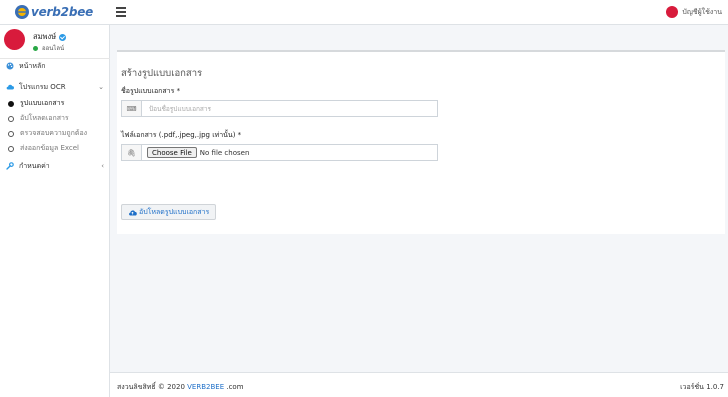  Describe the element at coordinates (702, 387) in the screenshot. I see `version-text: เวอร์ชั่น 1.0.7` at that location.